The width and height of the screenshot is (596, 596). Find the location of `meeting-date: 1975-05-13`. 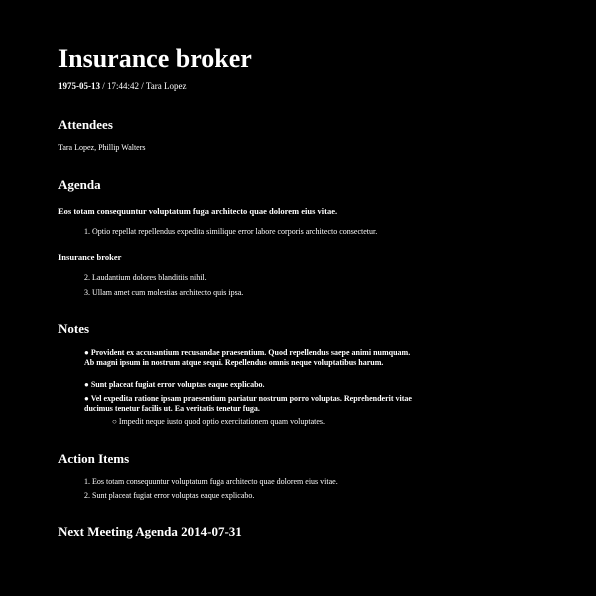

meeting-date: 1975-05-13 is located at coordinates (79, 86).